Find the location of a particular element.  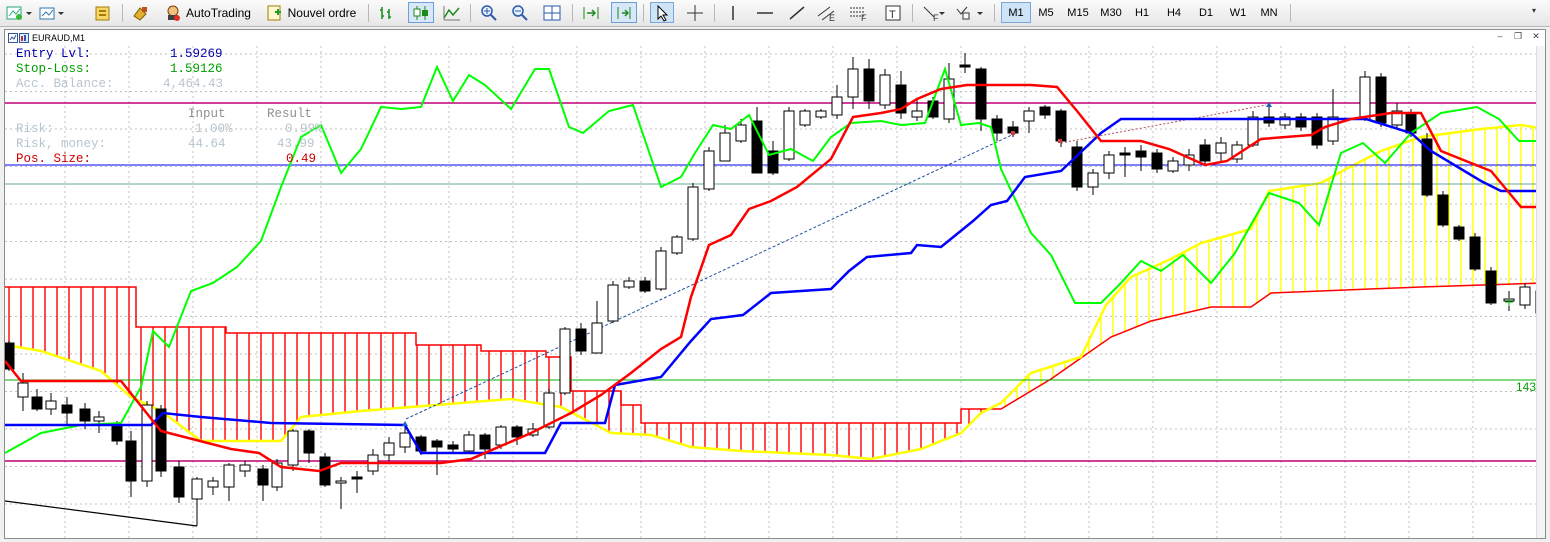

autotrading-label: AutoTrading is located at coordinates (218, 12).